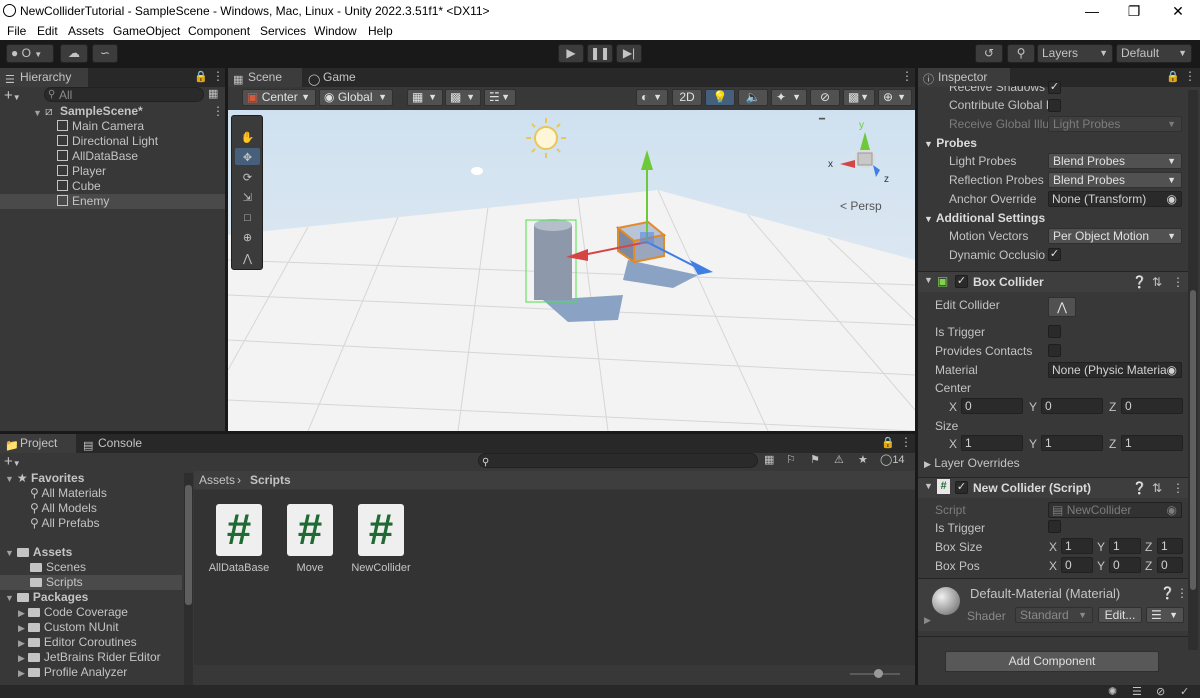  What do you see at coordinates (239, 568) in the screenshot?
I see `script-file-label: AllDataBase` at bounding box center [239, 568].